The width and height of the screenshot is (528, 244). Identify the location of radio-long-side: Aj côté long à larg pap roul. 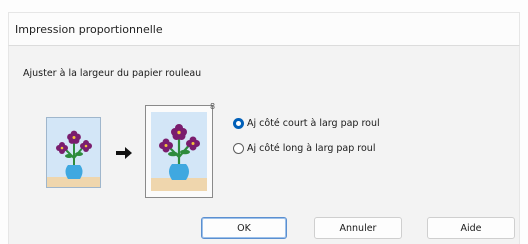
(304, 148).